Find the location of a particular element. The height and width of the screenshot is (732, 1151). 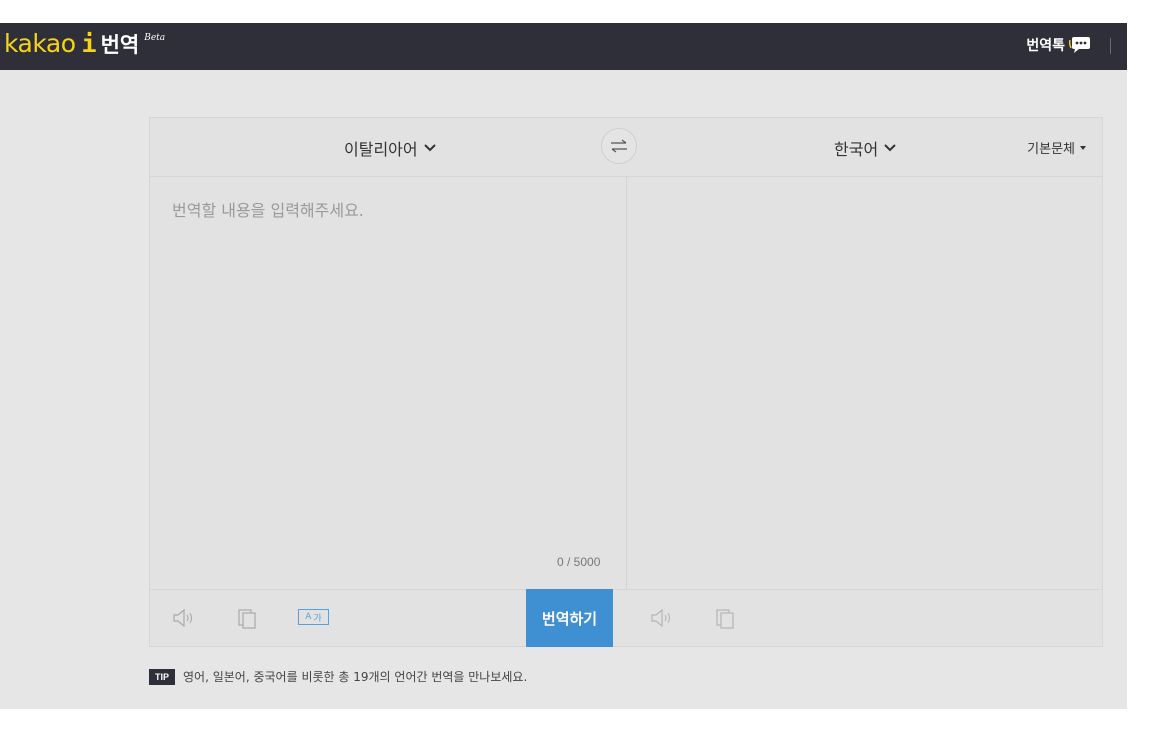

source-language-label: 이탈리아어 is located at coordinates (381, 149).